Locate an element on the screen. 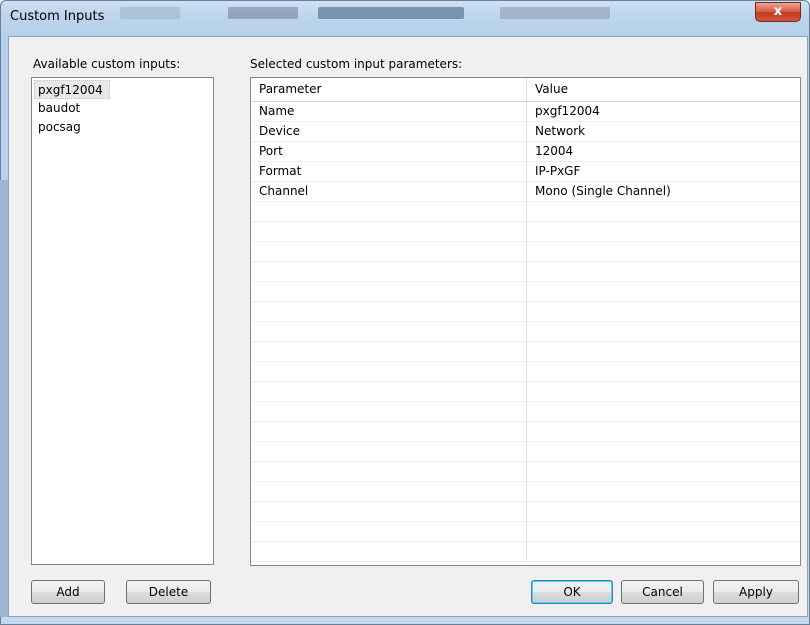 This screenshot has width=810, height=625. value-cell: Network is located at coordinates (663, 131).